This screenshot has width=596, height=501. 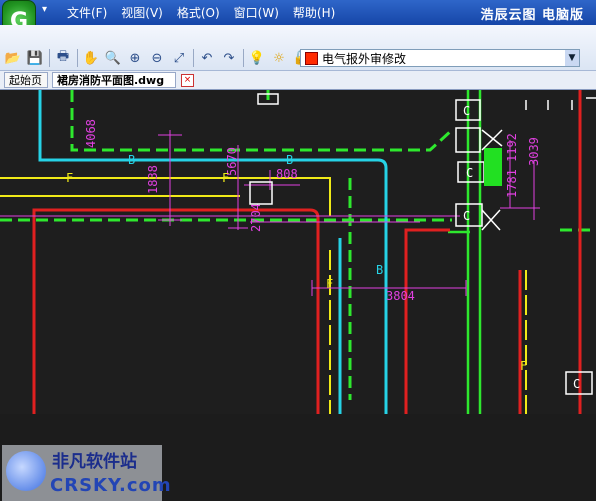 I want to click on document-tabs: 起始页 裙房消防平面图.dwg ×, so click(x=298, y=80).